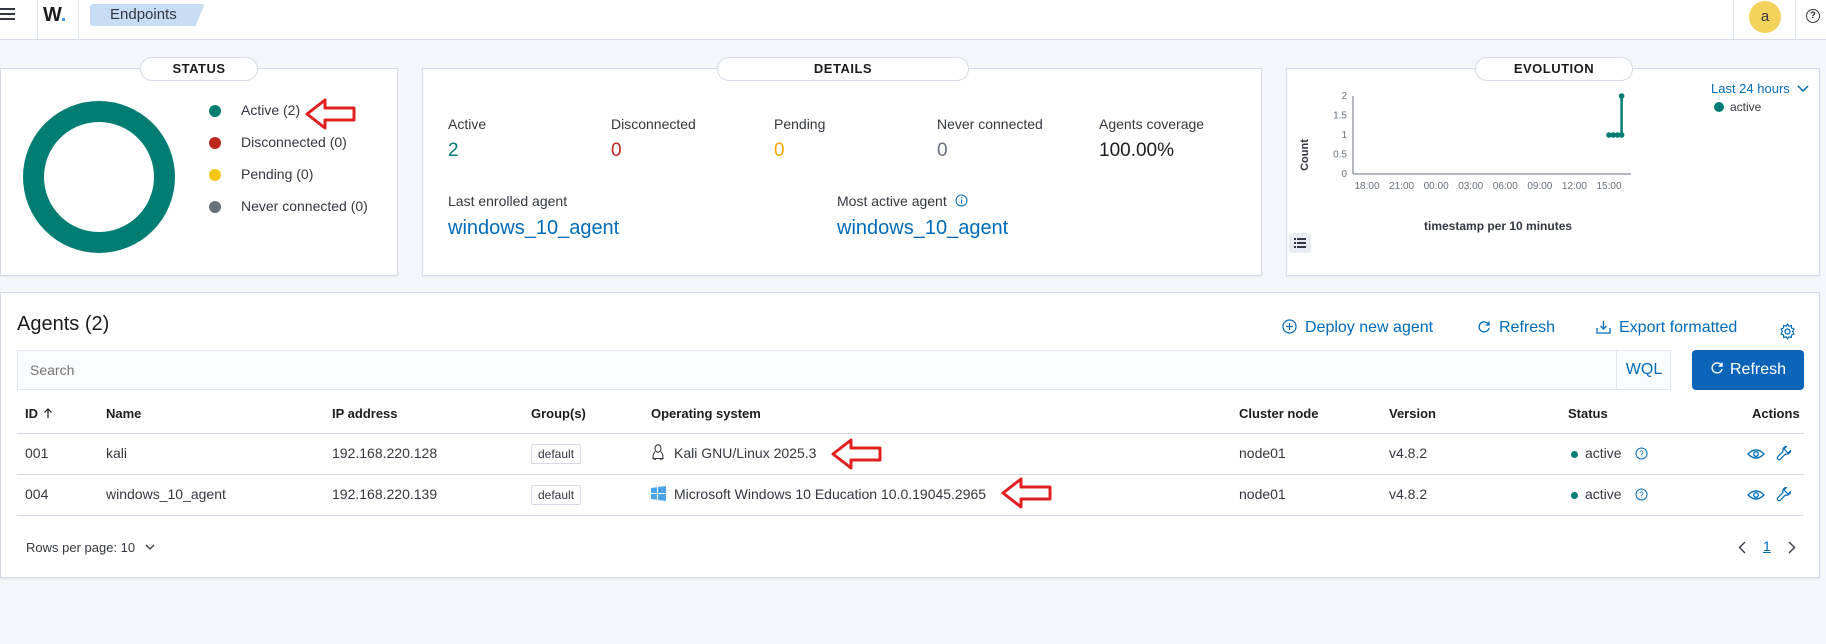  Describe the element at coordinates (123, 413) in the screenshot. I see `column-header-name: Name` at that location.